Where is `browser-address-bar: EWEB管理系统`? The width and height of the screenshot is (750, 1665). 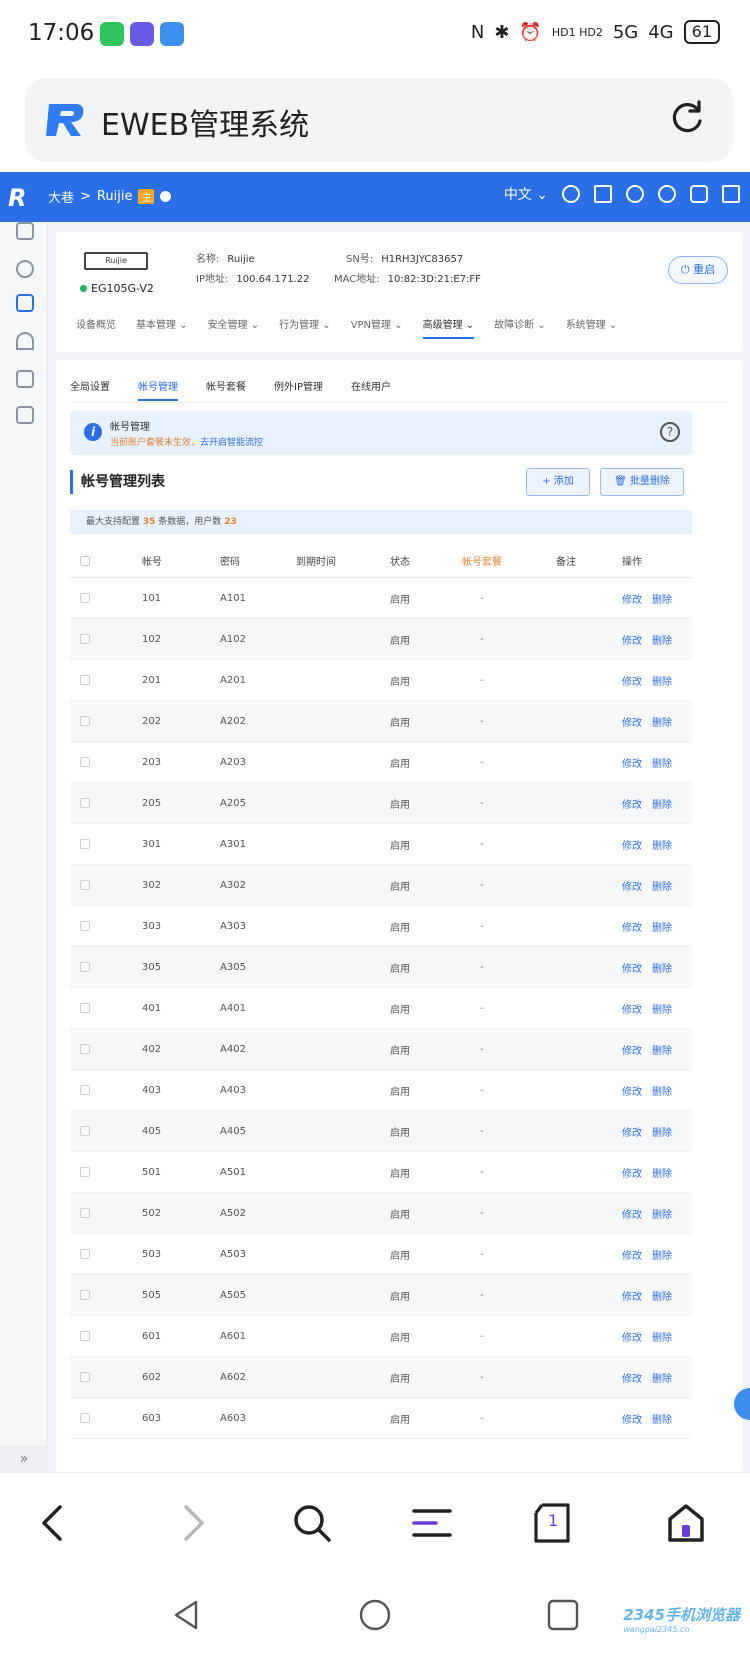
browser-address-bar: EWEB管理系统 is located at coordinates (379, 120).